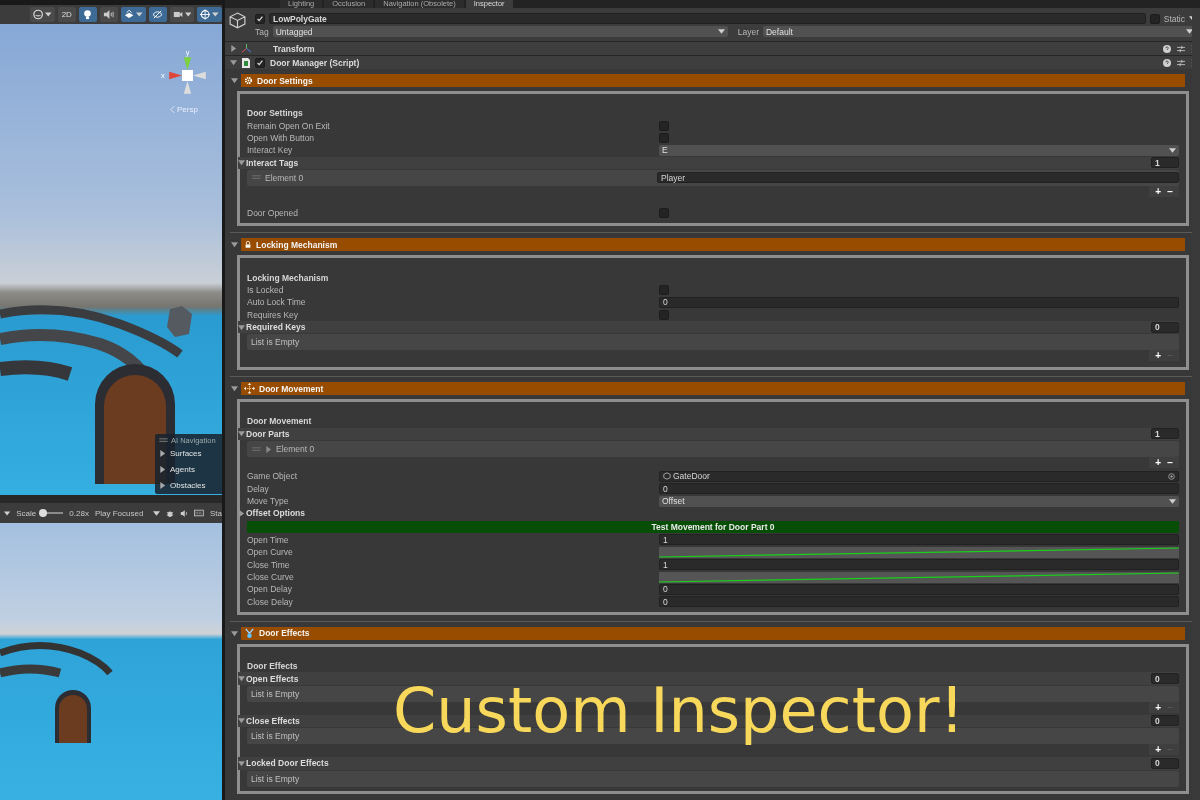  Describe the element at coordinates (271, 577) in the screenshot. I see `field-label: Close Curve` at that location.